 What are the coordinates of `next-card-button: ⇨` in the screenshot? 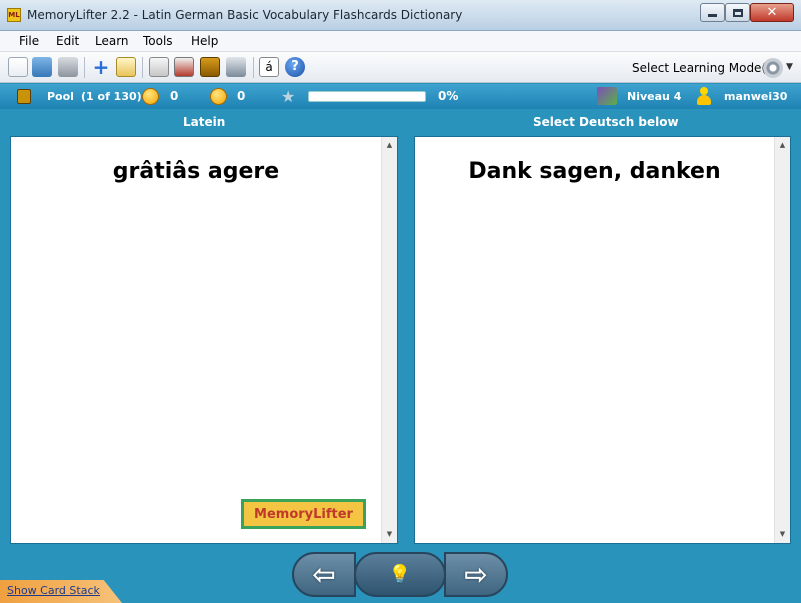 It's located at (476, 574).